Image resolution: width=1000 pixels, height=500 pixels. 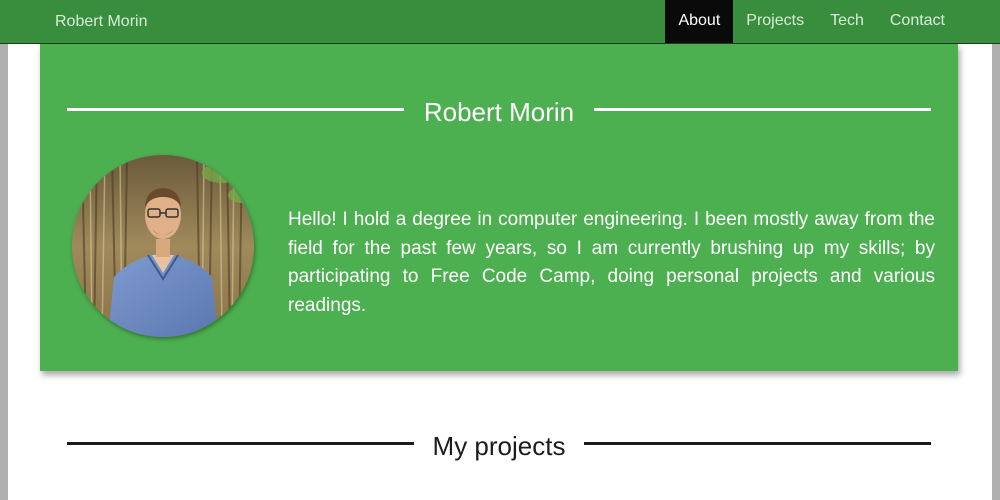 What do you see at coordinates (699, 21) in the screenshot?
I see `nav-item-about: About` at bounding box center [699, 21].